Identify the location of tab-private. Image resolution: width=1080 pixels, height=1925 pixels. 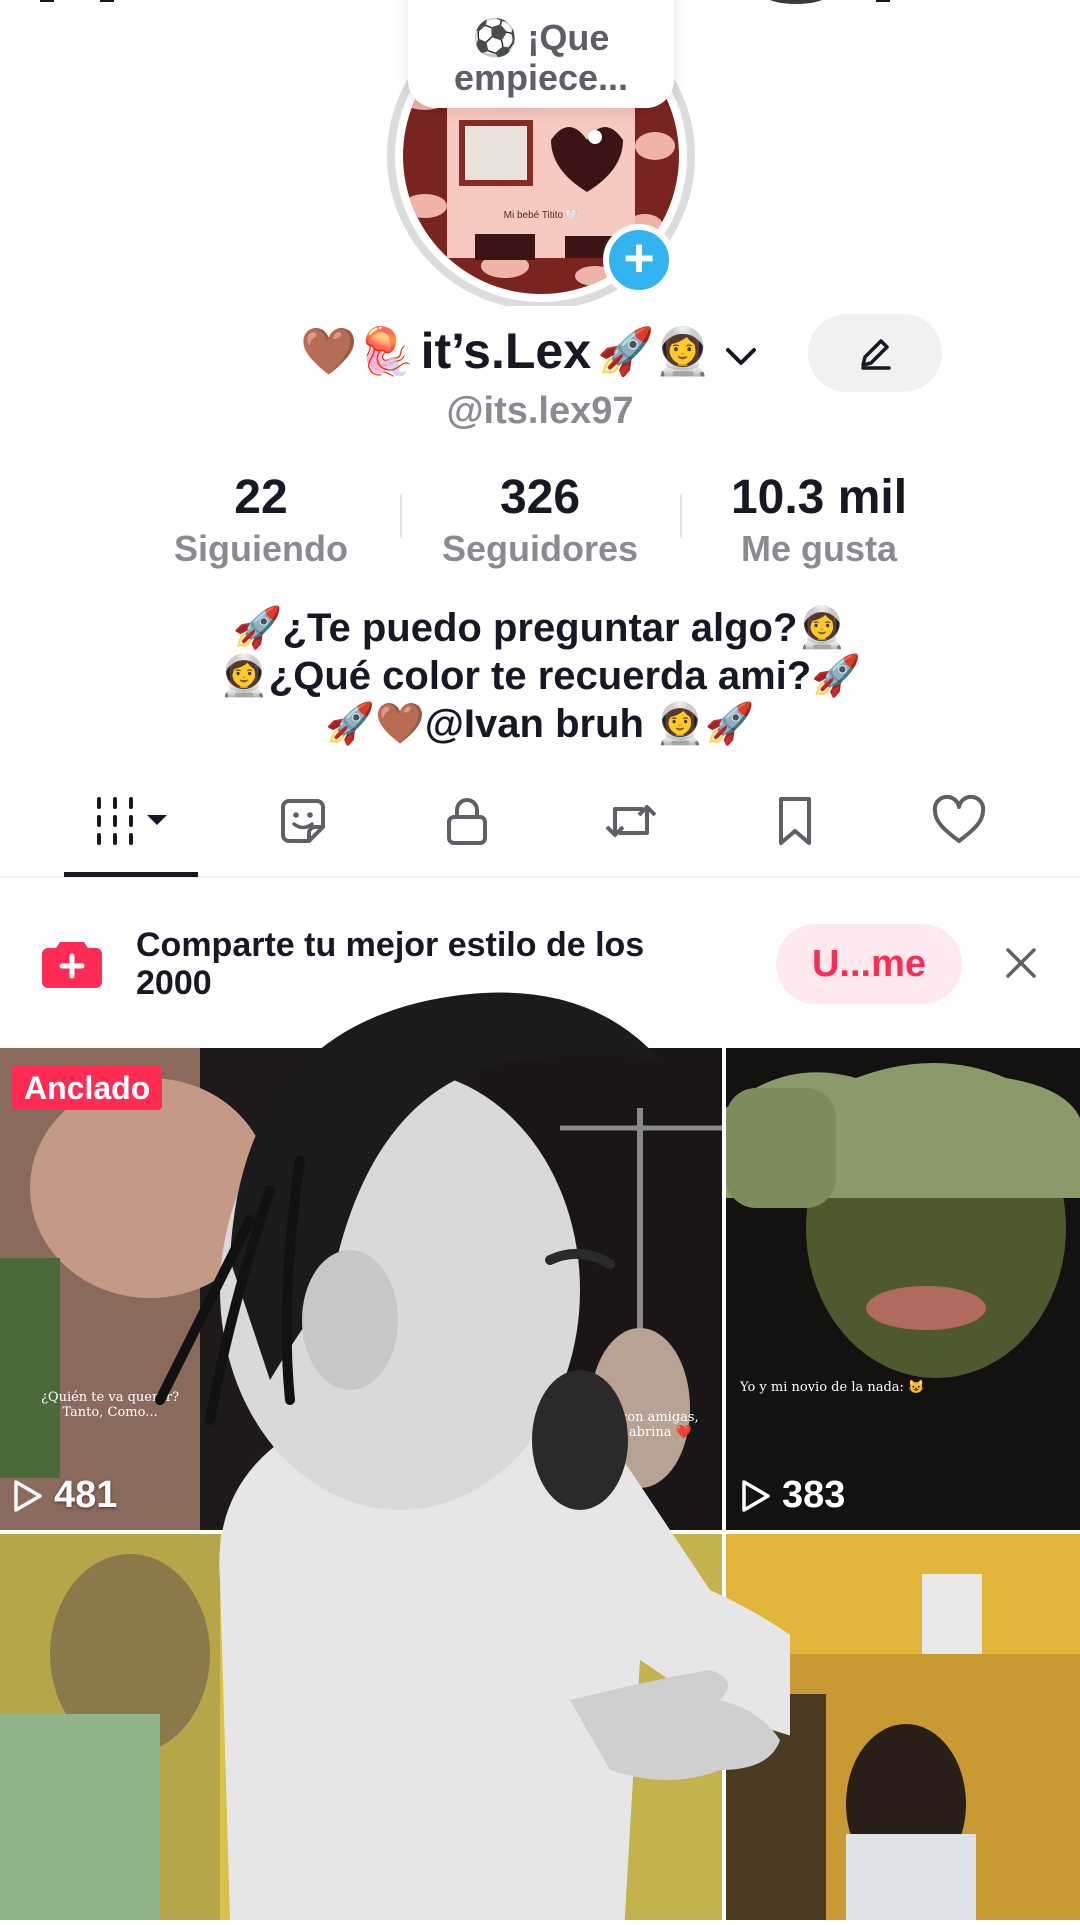
(467, 821).